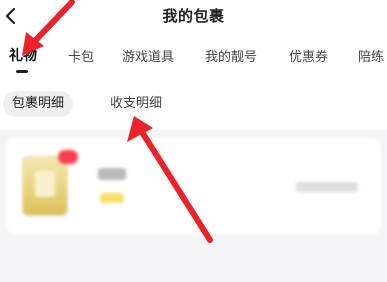 The width and height of the screenshot is (387, 282). I want to click on tab-premium-numbers: 我的靓号, so click(231, 55).